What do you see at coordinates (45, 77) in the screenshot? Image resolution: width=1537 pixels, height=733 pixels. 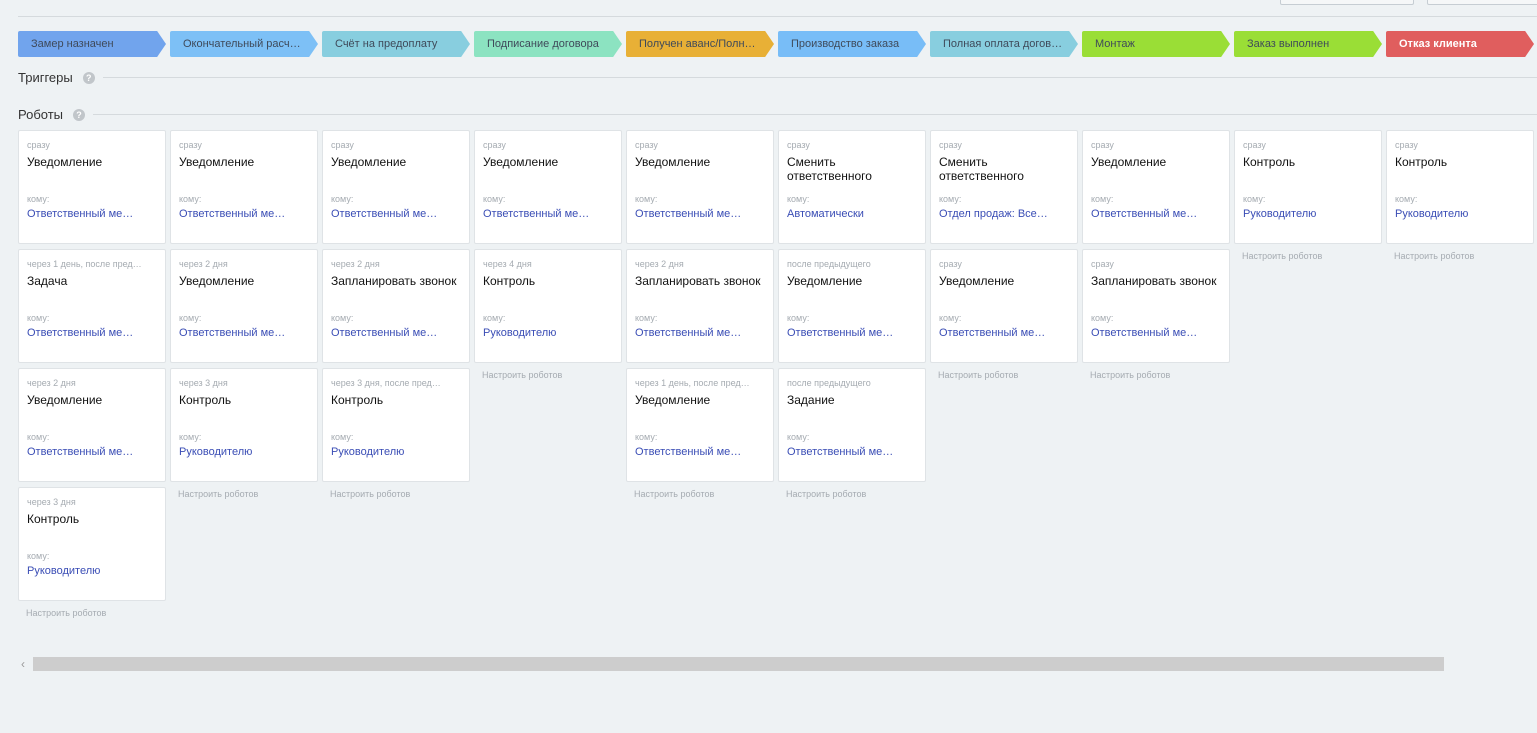 I see `triggers-heading: Триггеры` at bounding box center [45, 77].